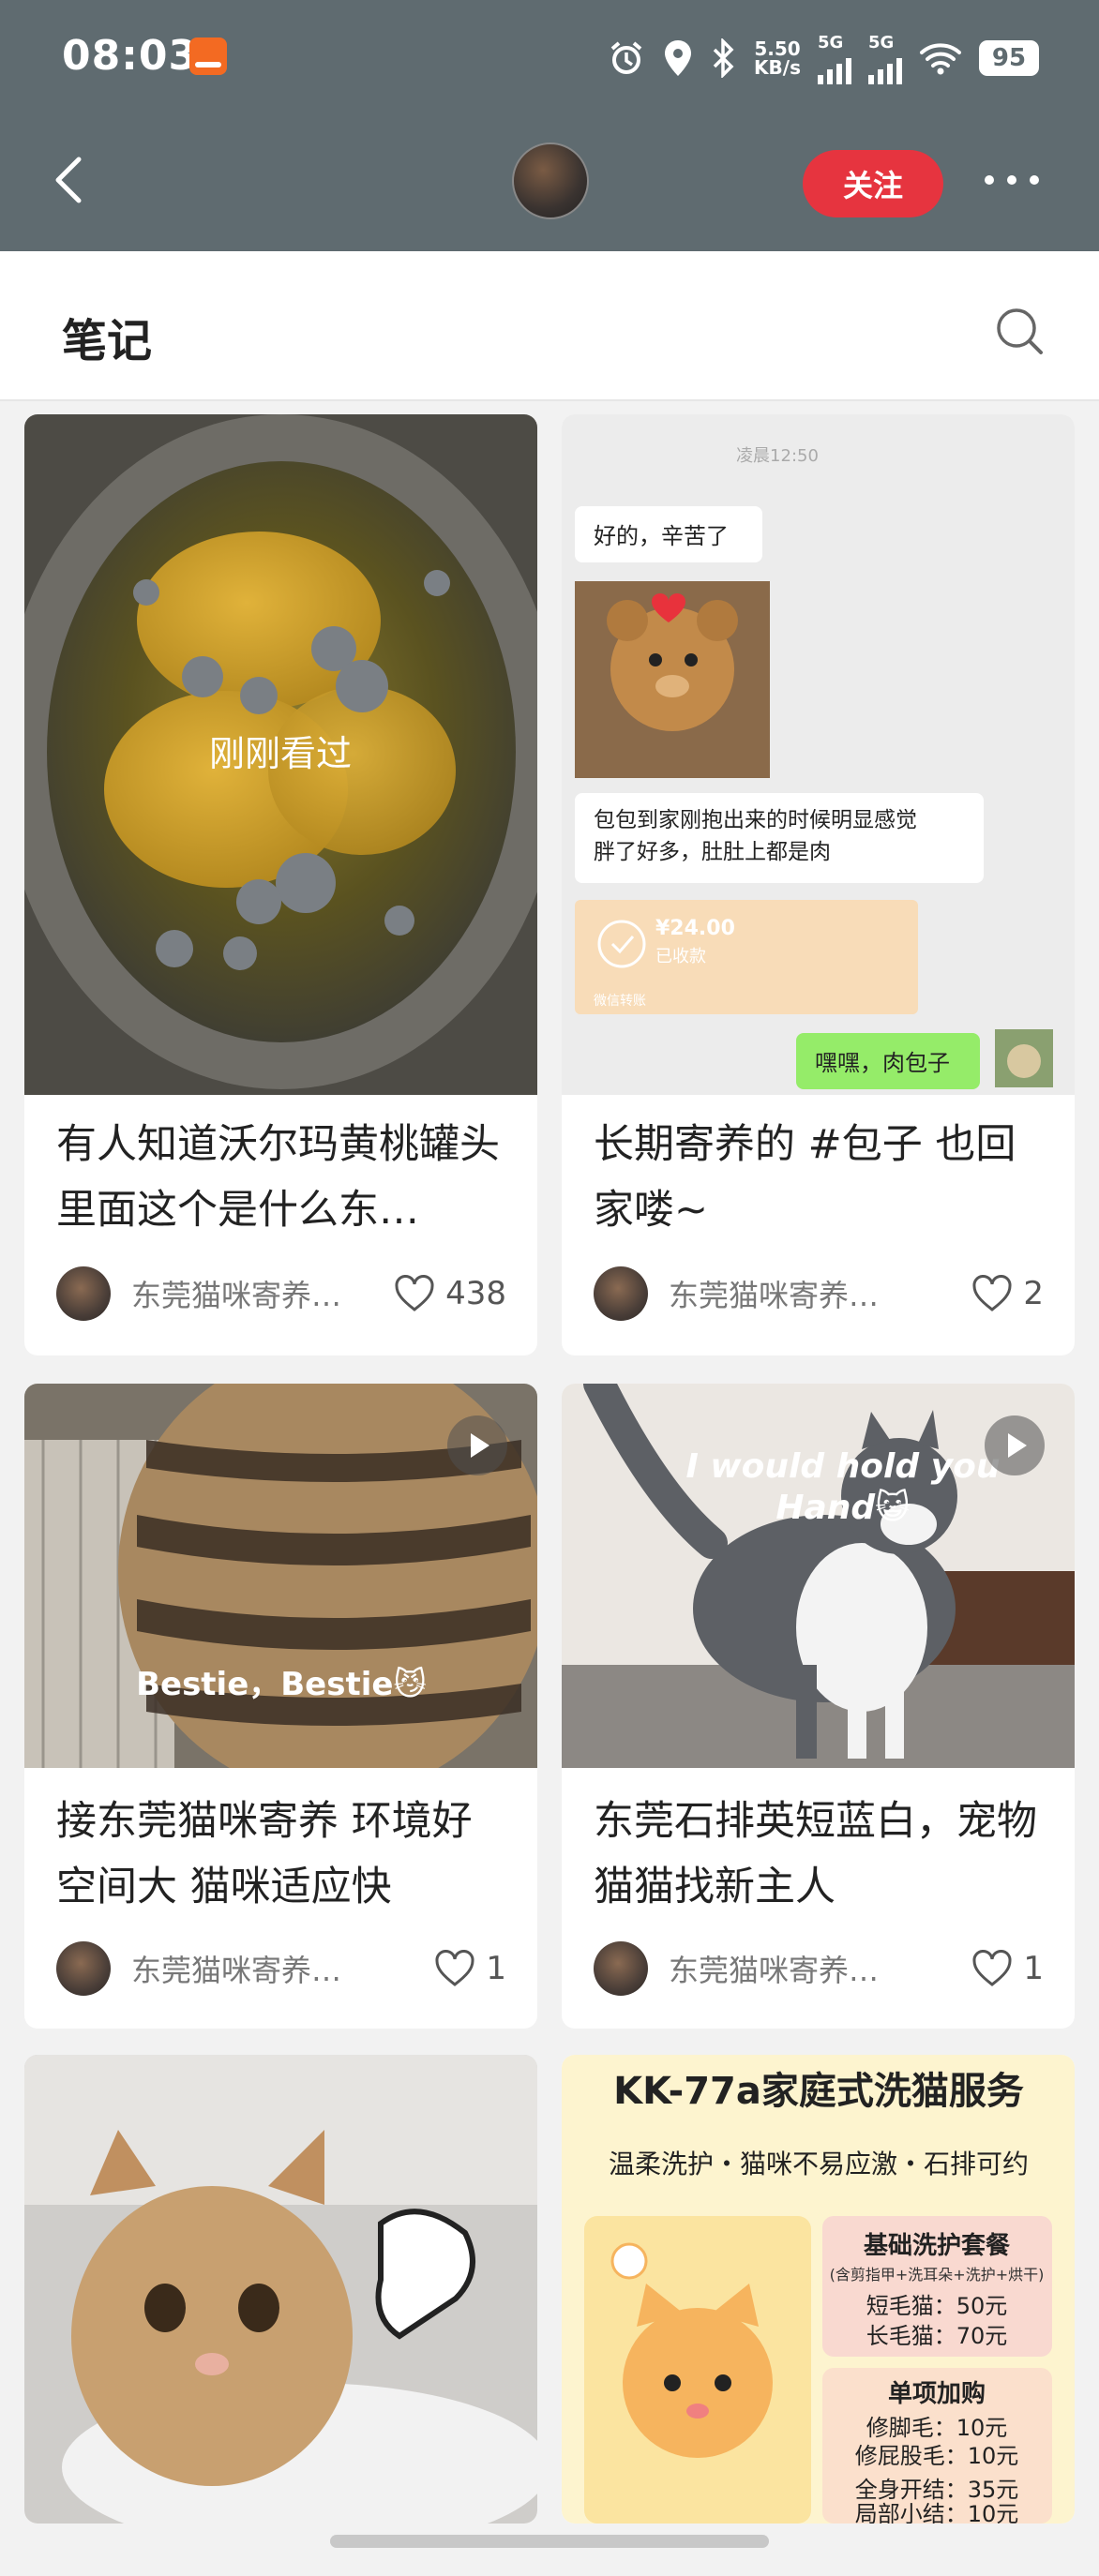  Describe the element at coordinates (777, 67) in the screenshot. I see `net-speed-unit: KB/s` at that location.